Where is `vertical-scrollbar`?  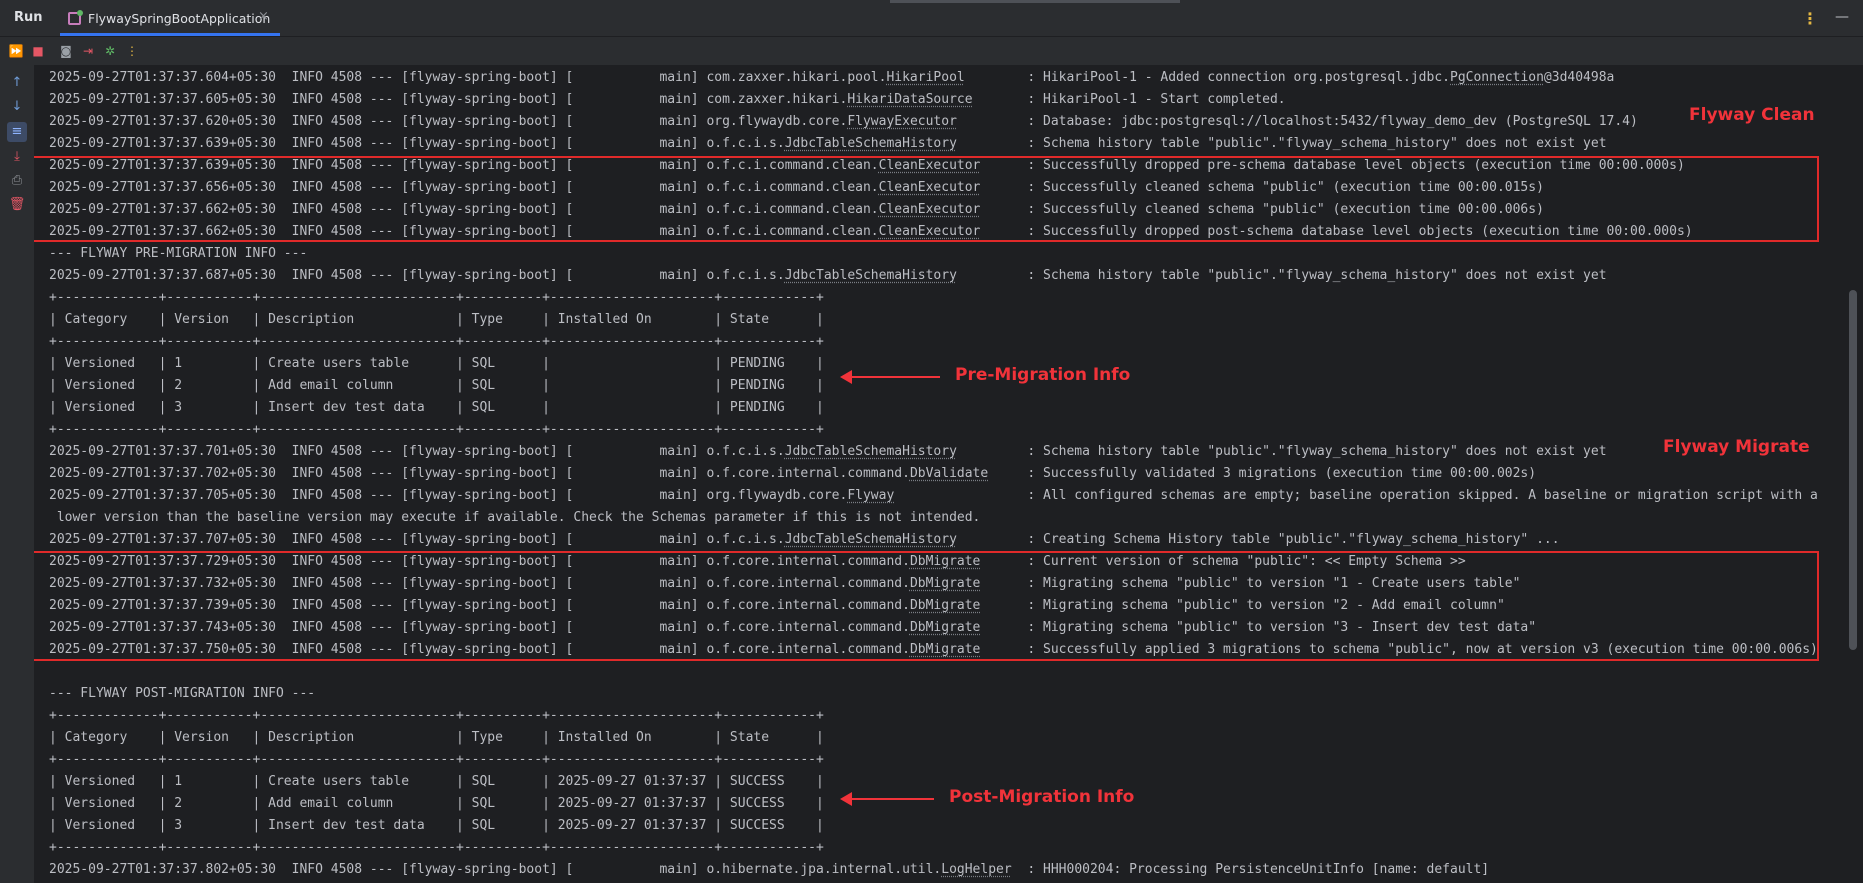 vertical-scrollbar is located at coordinates (1853, 474).